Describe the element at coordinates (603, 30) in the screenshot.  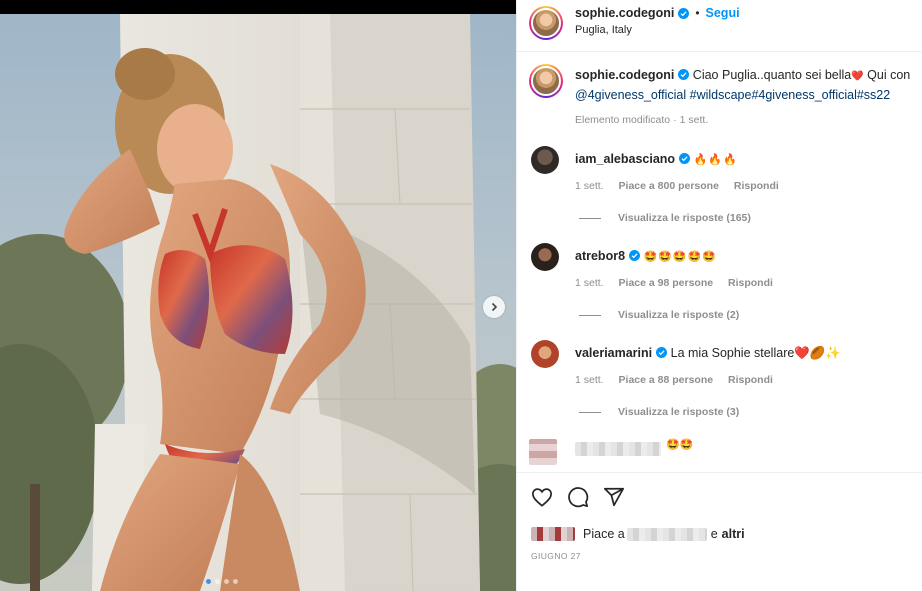
I see `post-location: Puglia, Italy` at that location.